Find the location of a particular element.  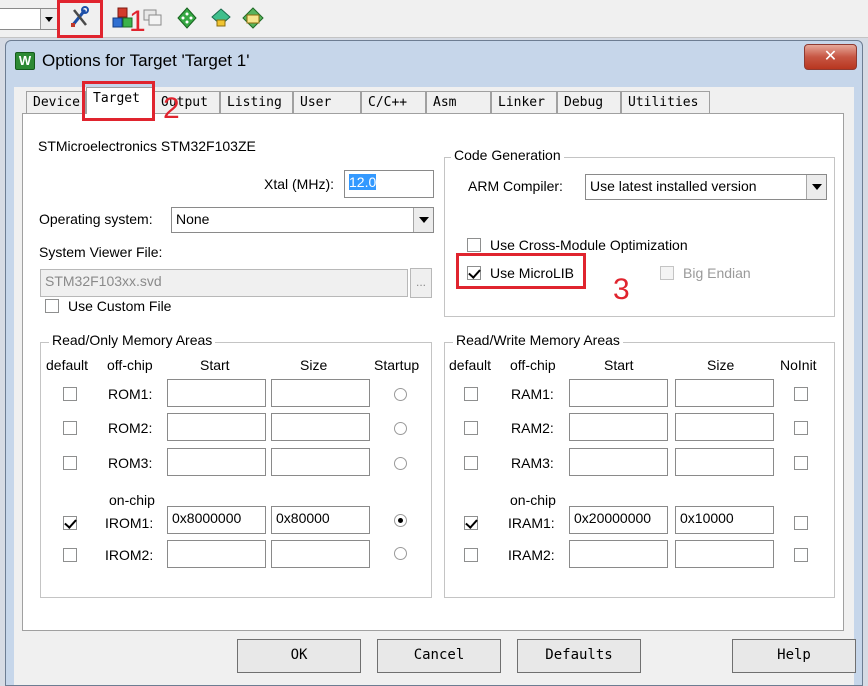

title-bar: W Options for Target 'Target 1' ✕ is located at coordinates (434, 61).